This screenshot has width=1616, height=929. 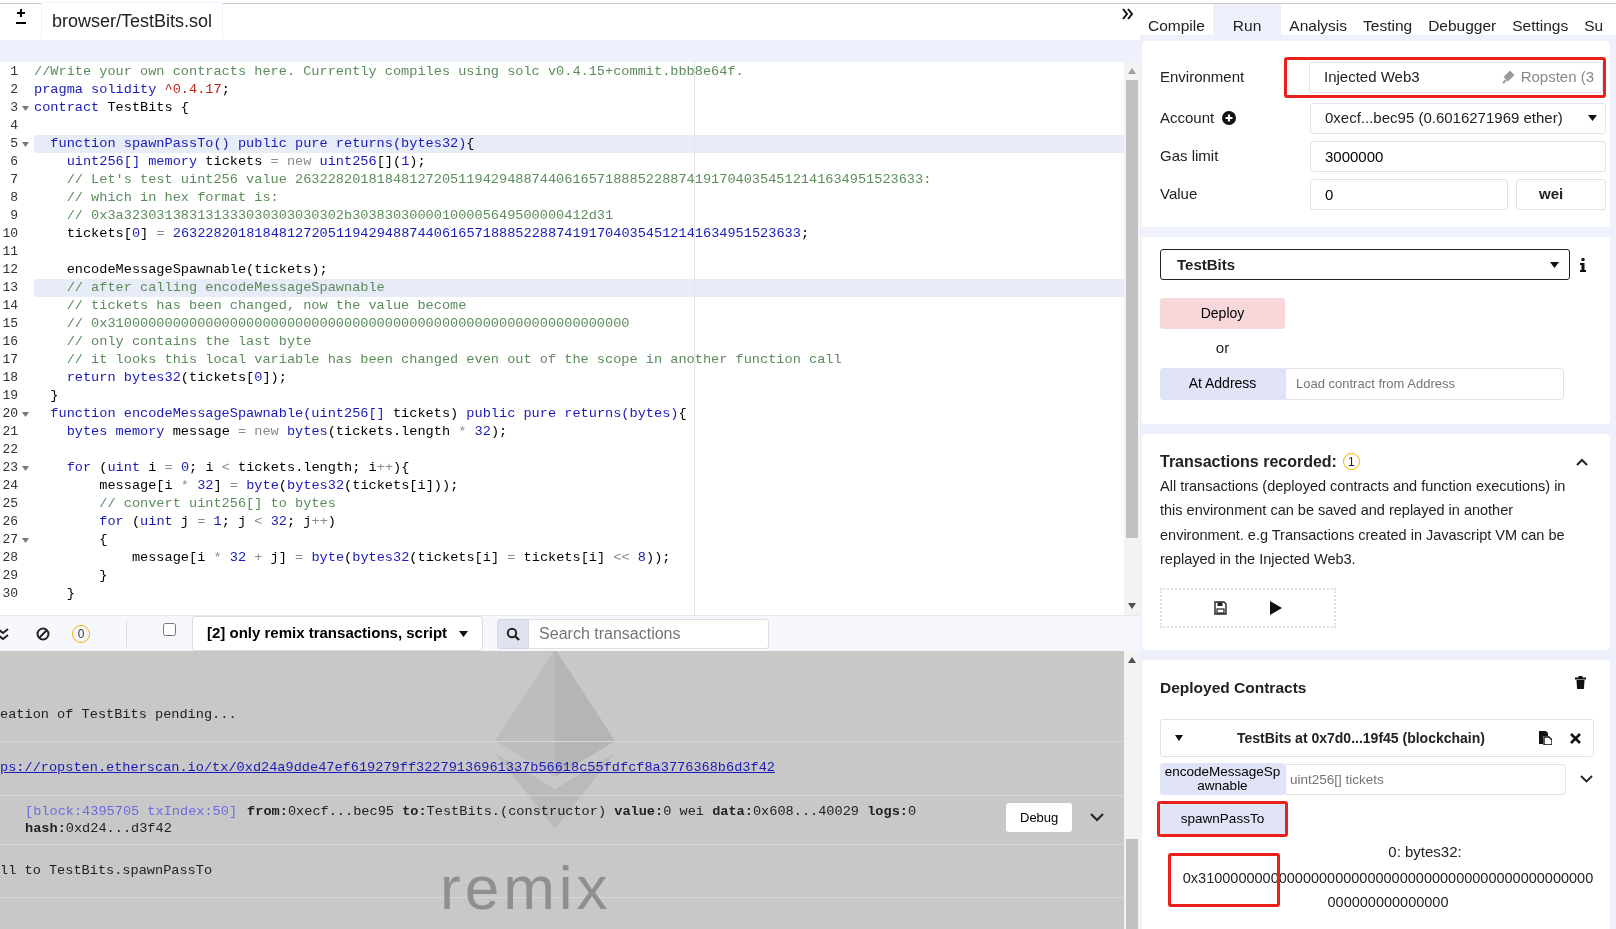 What do you see at coordinates (132, 90) in the screenshot?
I see `code-line: pragma solidity ^0.4.17;` at bounding box center [132, 90].